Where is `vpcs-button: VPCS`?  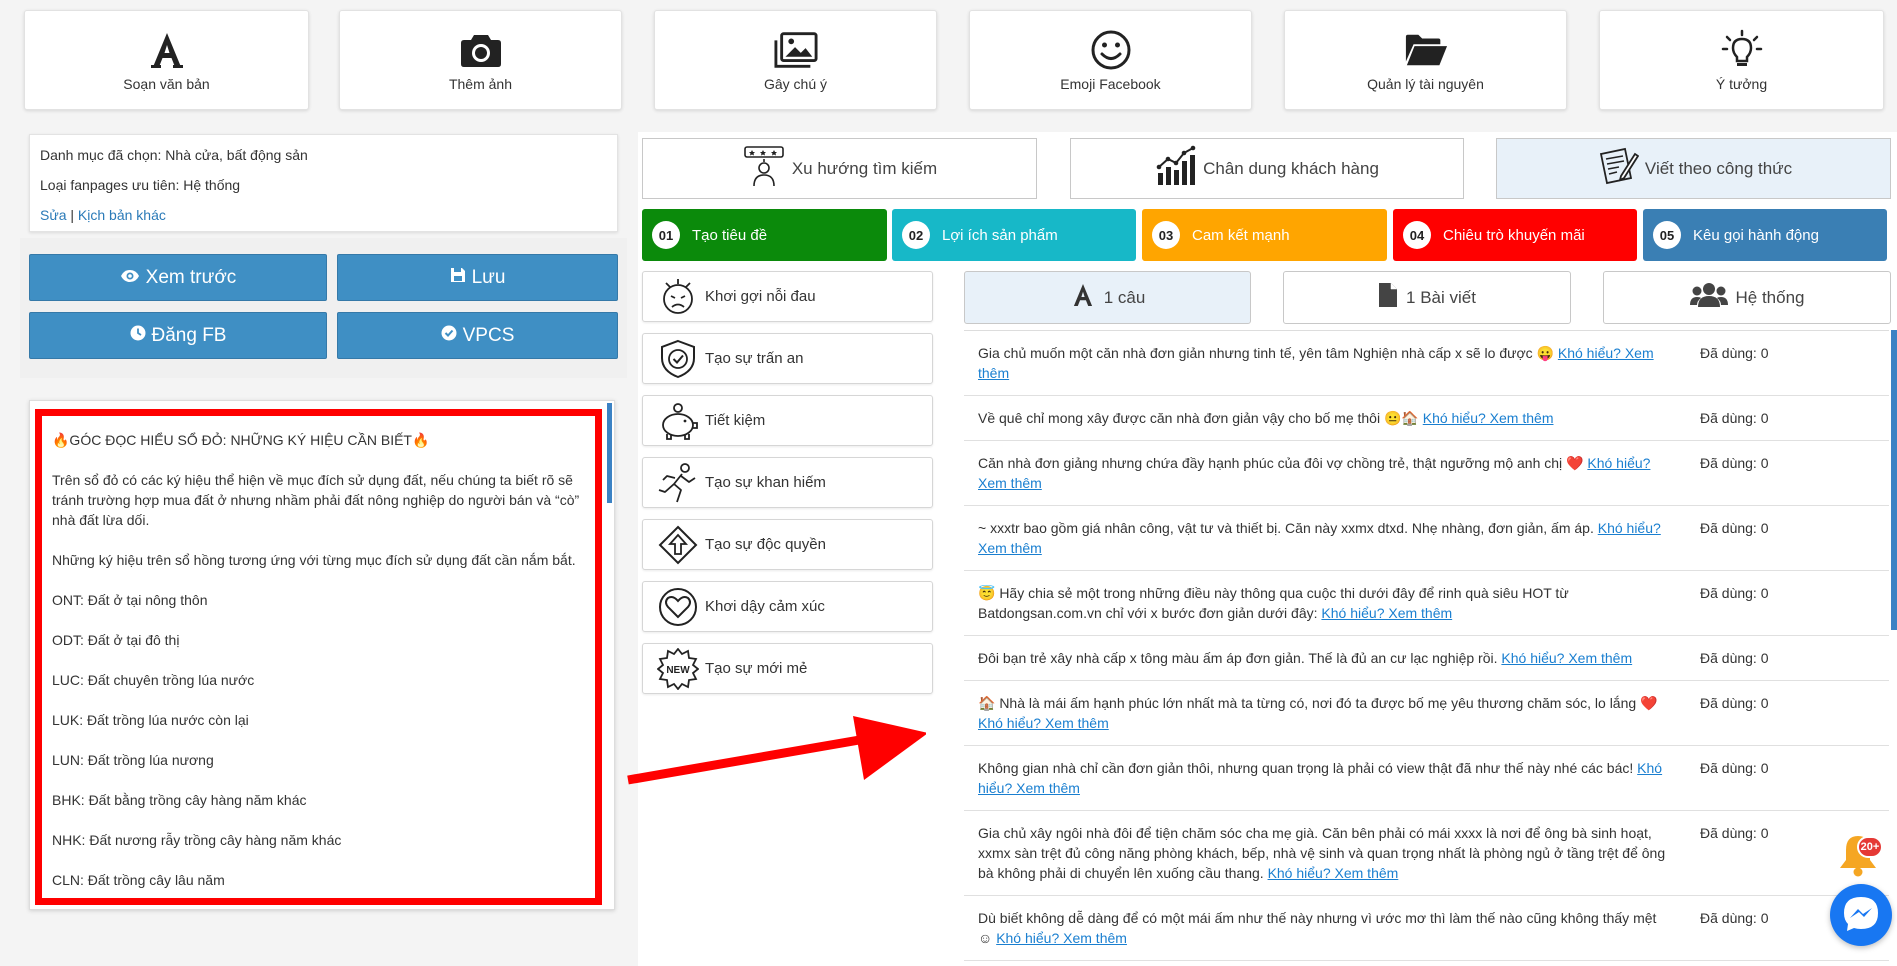
vpcs-button: VPCS is located at coordinates (477, 335).